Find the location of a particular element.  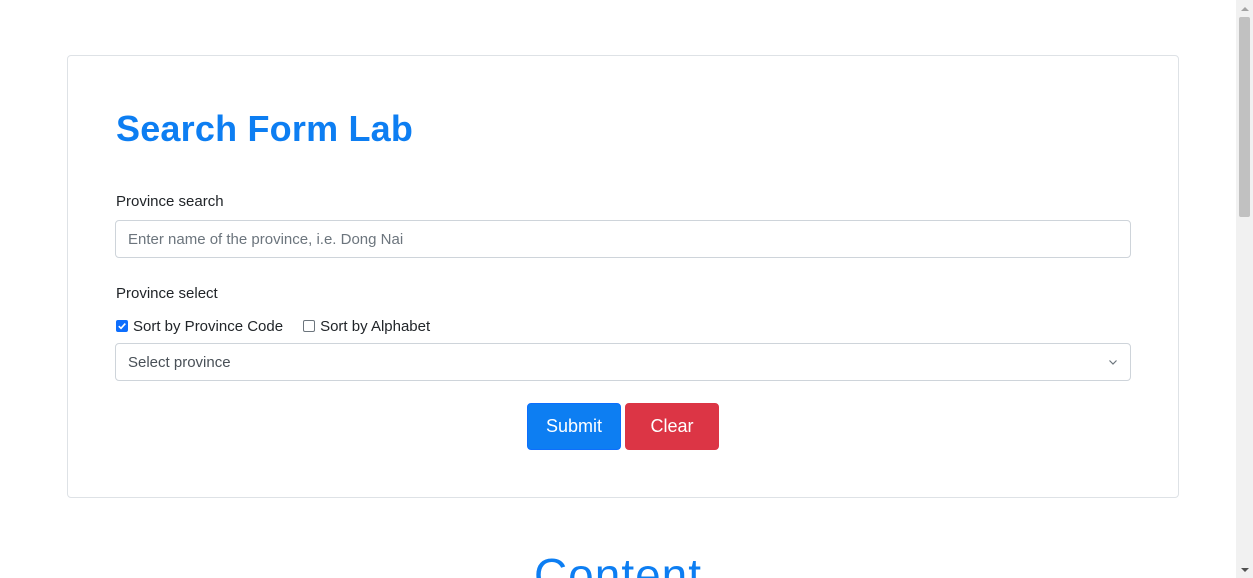

checkbox-checked-icon is located at coordinates (122, 326).